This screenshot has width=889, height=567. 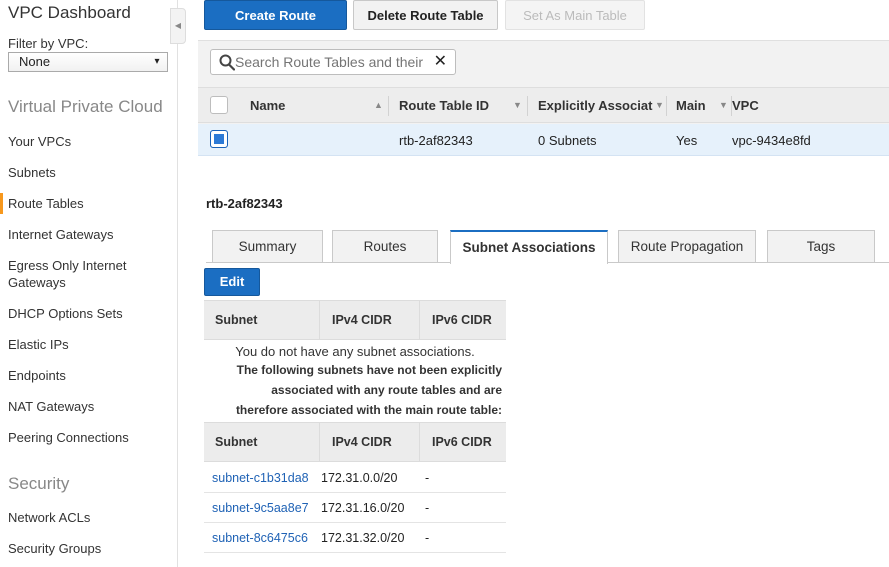 I want to click on table-row: subnet-9c5aa8e7 172.31.16.0/20 -, so click(x=355, y=508).